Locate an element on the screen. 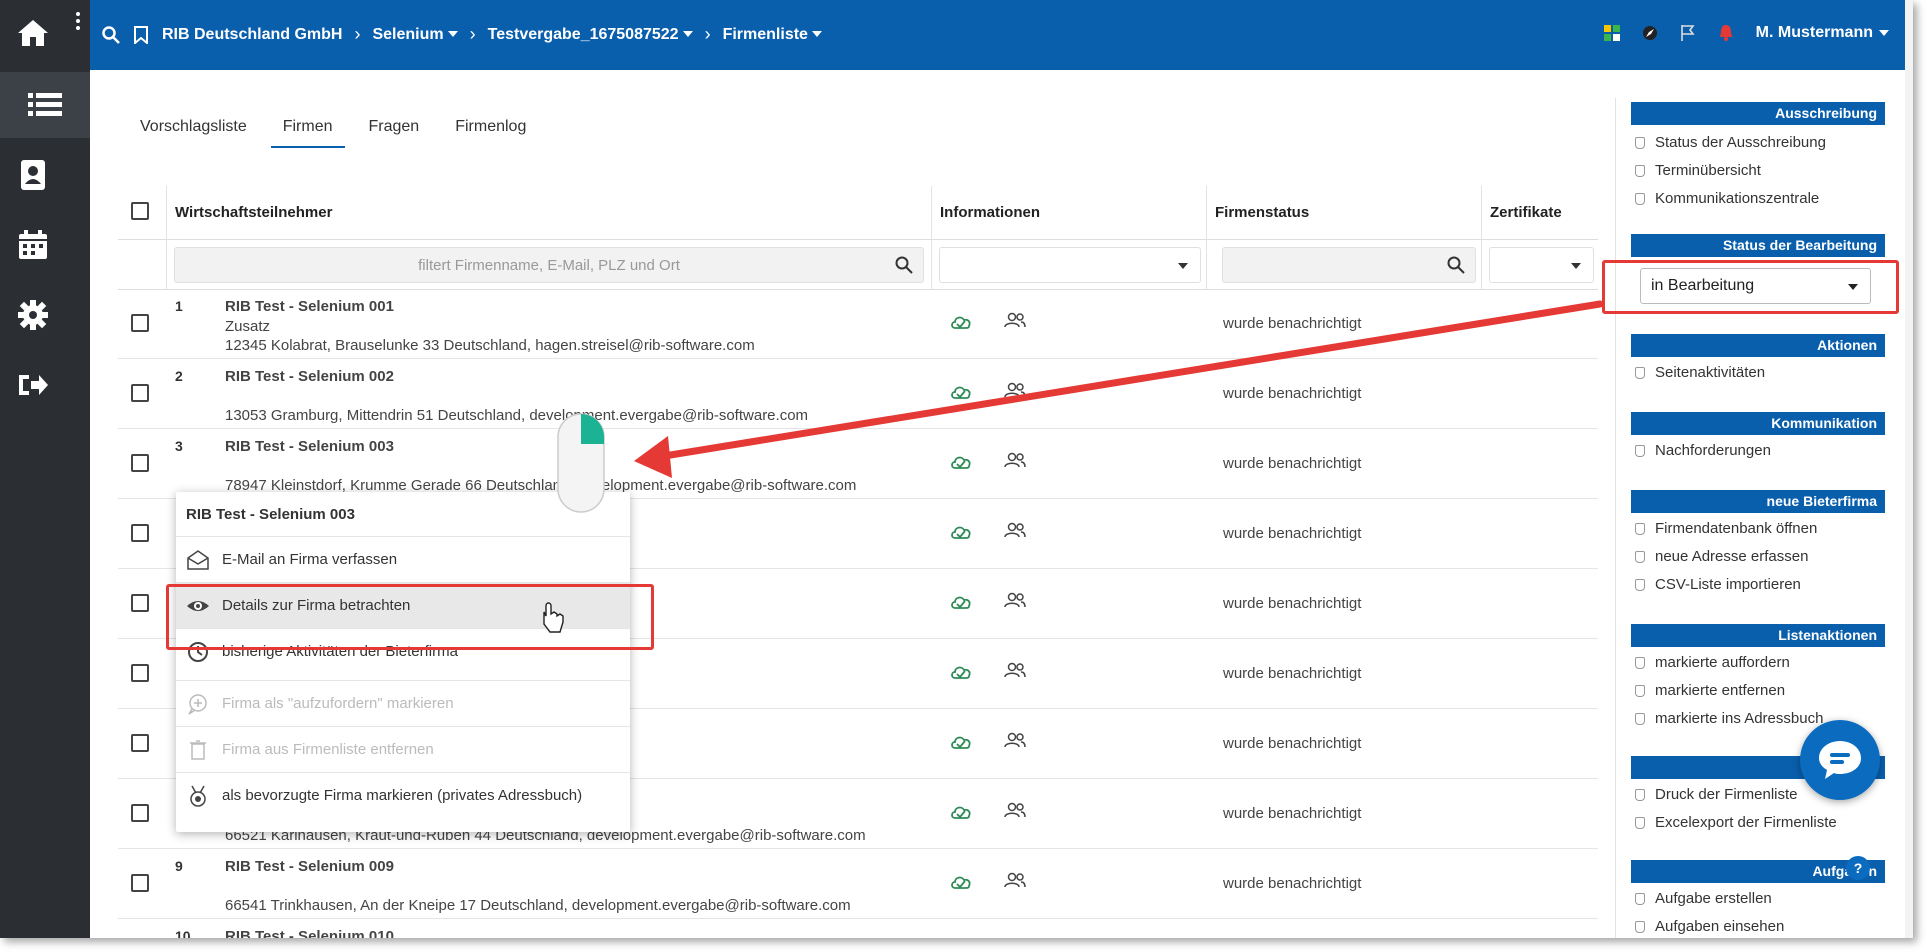 The image size is (1927, 952). chat-button is located at coordinates (1840, 760).